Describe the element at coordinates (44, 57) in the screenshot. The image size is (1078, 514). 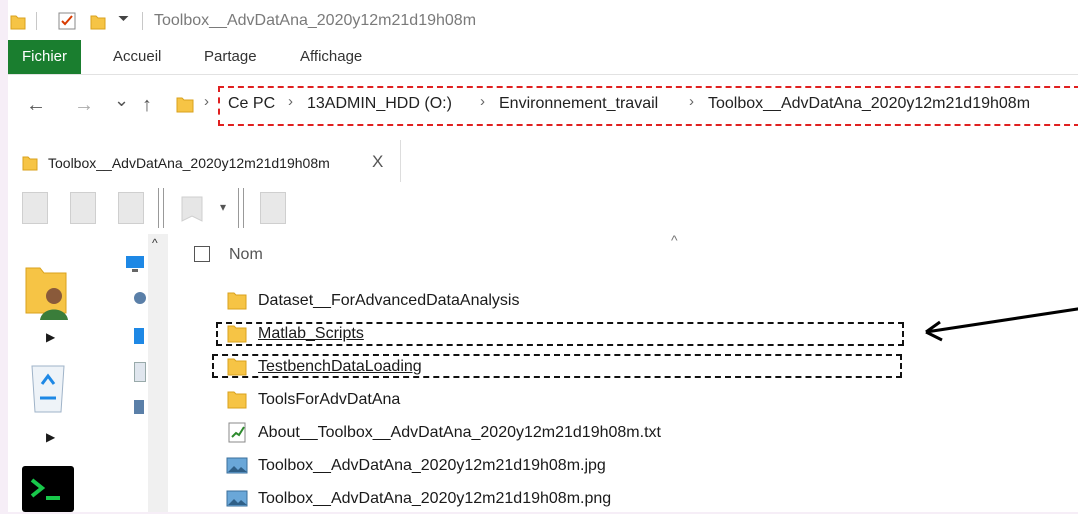
I see `tab-fichier: Fichier` at that location.